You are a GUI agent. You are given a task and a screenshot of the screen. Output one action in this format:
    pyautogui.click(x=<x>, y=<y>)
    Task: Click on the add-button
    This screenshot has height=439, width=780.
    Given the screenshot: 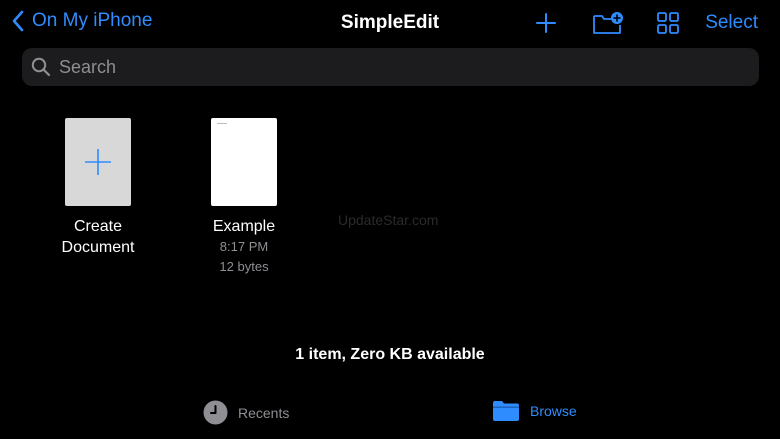 What is the action you would take?
    pyautogui.click(x=546, y=25)
    